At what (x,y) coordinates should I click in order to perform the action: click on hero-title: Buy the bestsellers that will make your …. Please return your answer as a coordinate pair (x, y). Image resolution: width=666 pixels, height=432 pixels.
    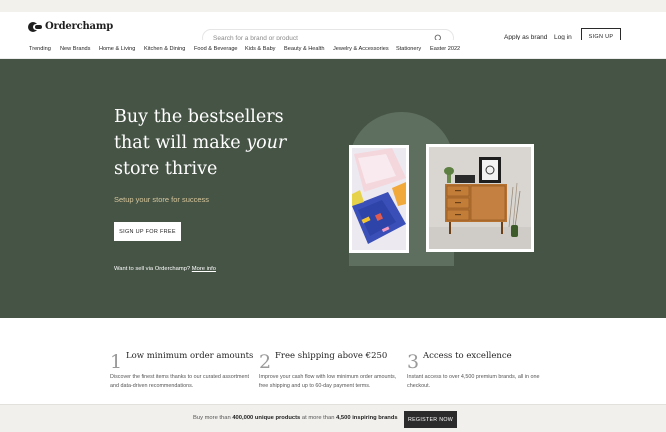
    Looking at the image, I should click on (229, 143).